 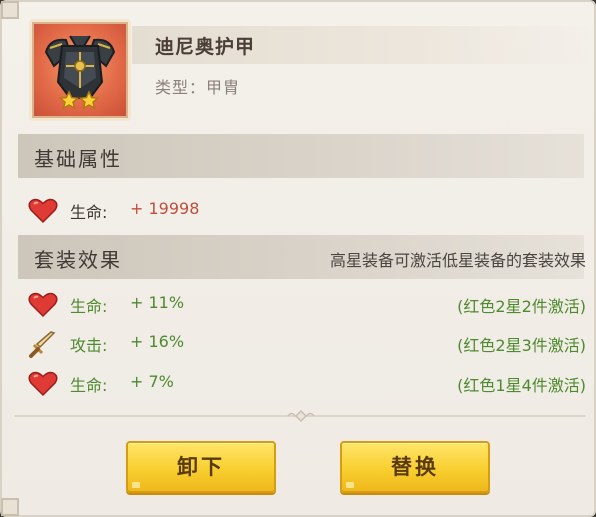 I want to click on effect-label: 攻击:, so click(x=89, y=345).